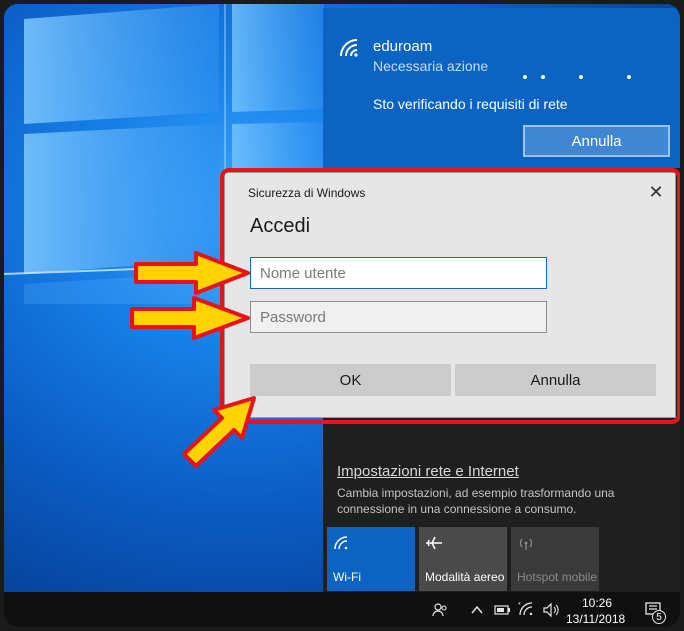 The width and height of the screenshot is (684, 631). I want to click on progress-dots, so click(583, 80).